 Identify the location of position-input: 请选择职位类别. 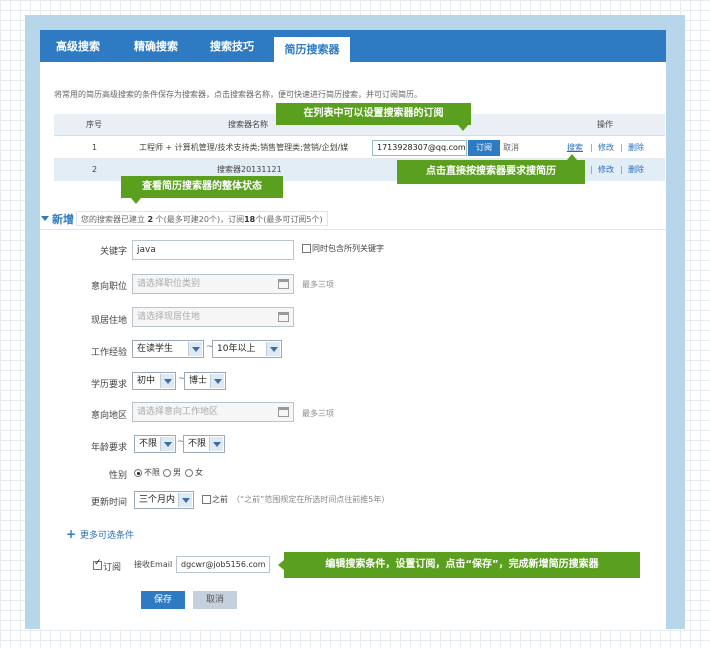
(213, 284).